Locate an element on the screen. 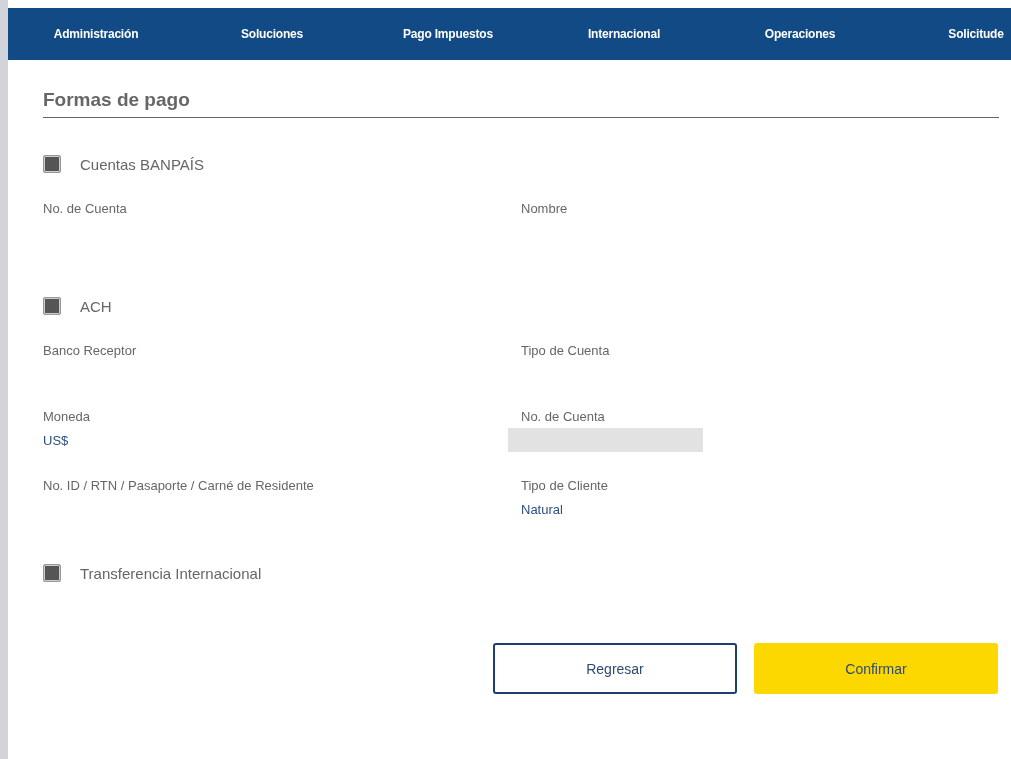 Image resolution: width=1011 pixels, height=759 pixels. confirm-button: Confirmar is located at coordinates (876, 668).